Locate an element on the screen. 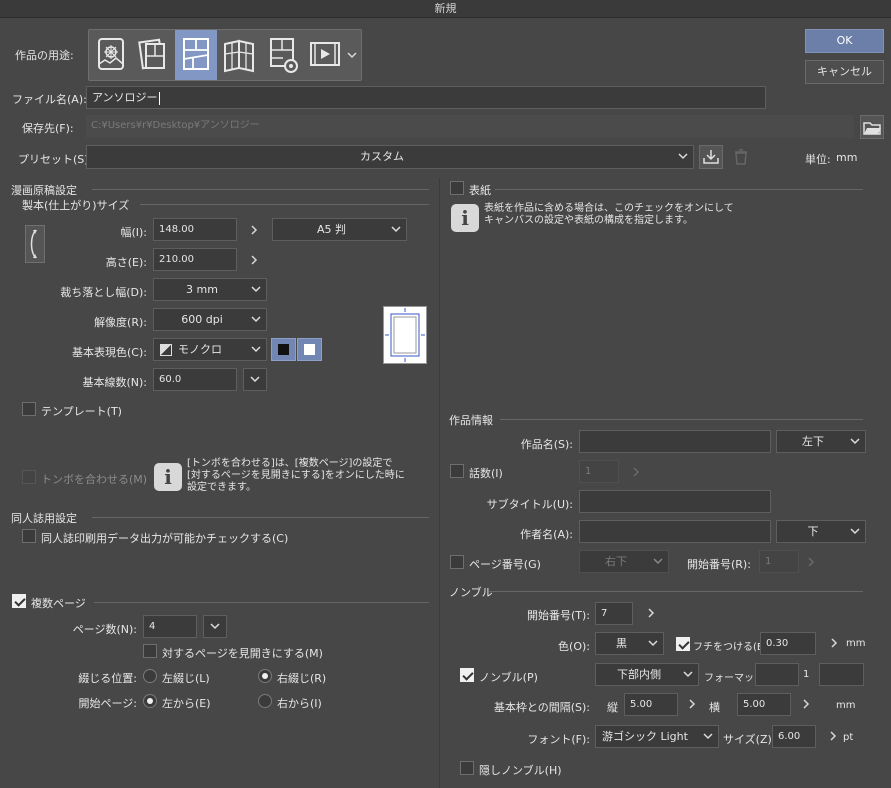 This screenshot has width=891, height=788. format-suffix-input is located at coordinates (841, 674).